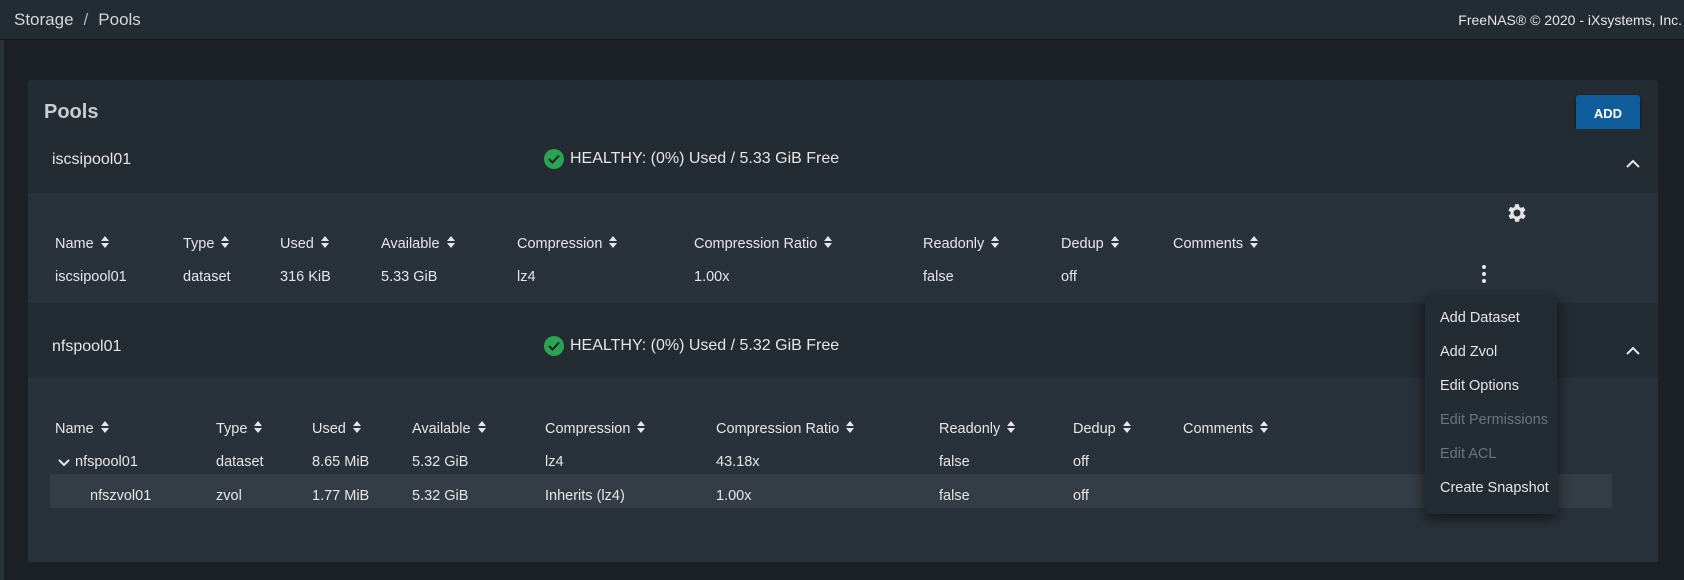  I want to click on pool-status-text: HEALTHY: (0%) Used / 5.32 GiB Free, so click(705, 345).